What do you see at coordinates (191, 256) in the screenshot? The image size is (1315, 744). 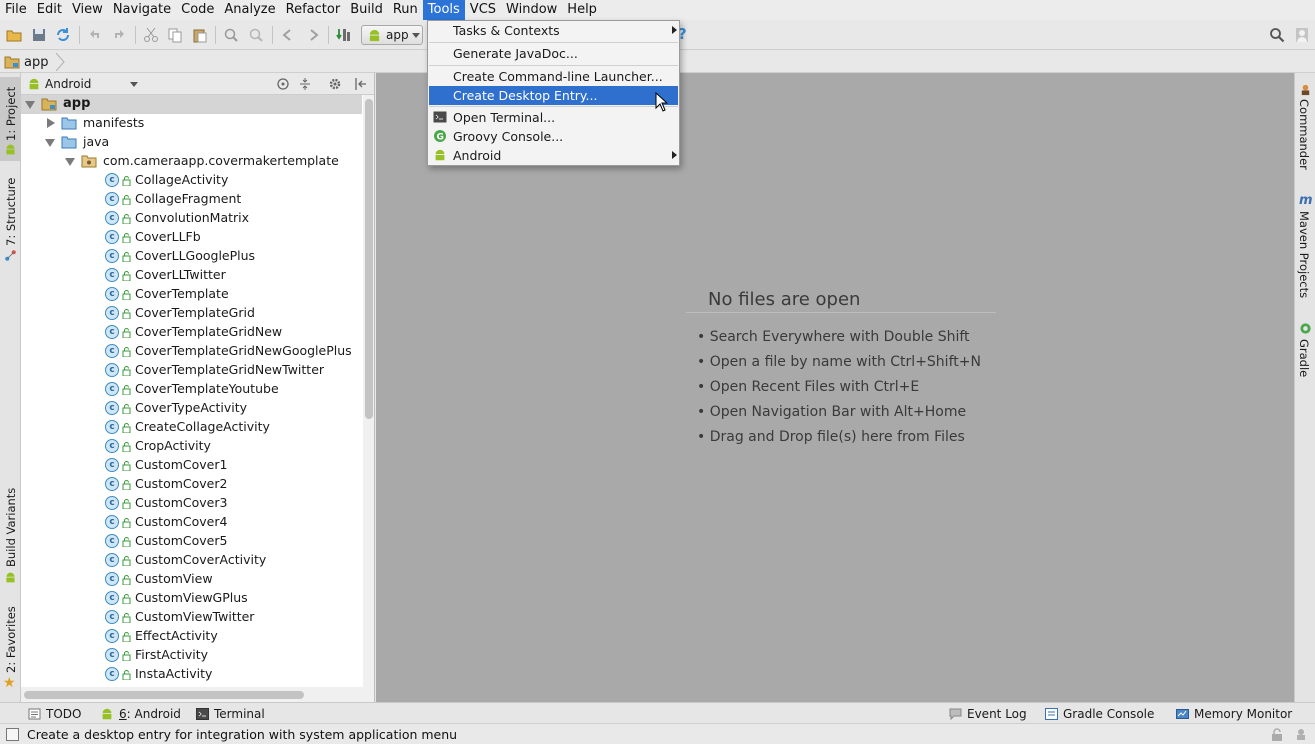 I see `tree-row-class: c CoverLLGooglePlus` at bounding box center [191, 256].